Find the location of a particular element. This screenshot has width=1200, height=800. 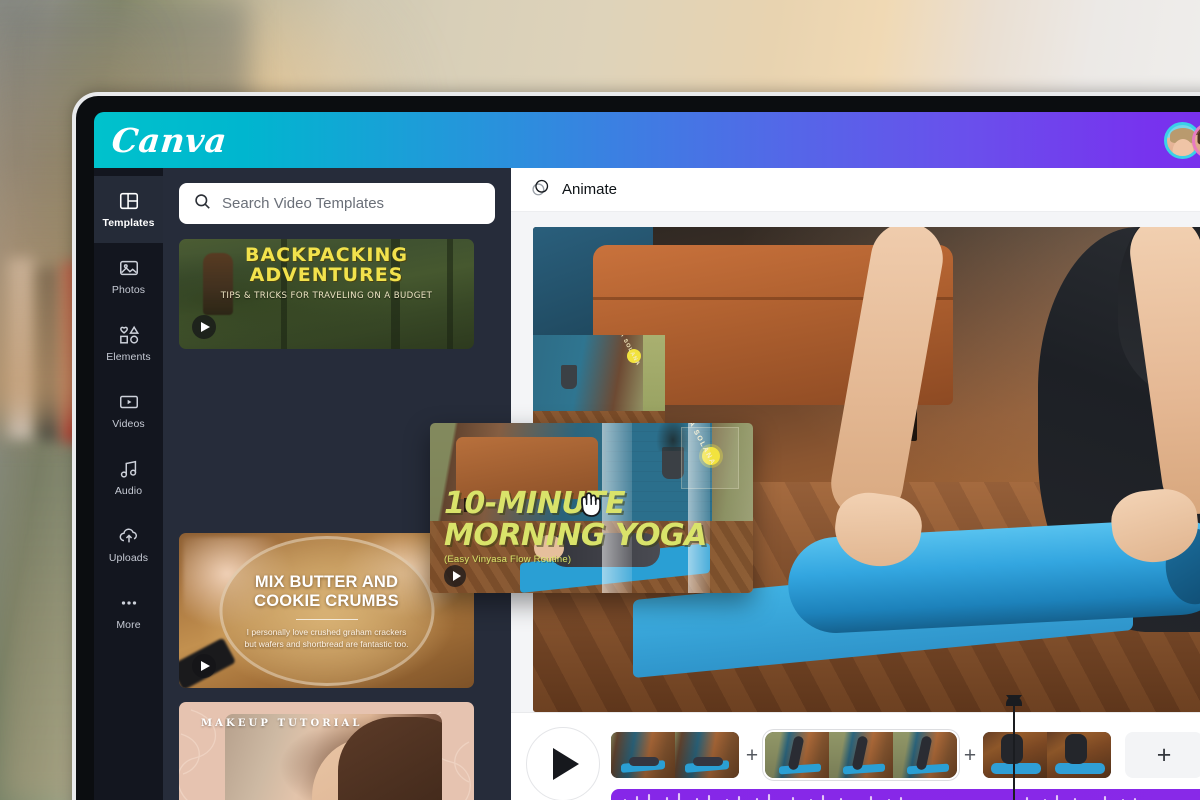

timeline-clip-selected is located at coordinates (861, 755).